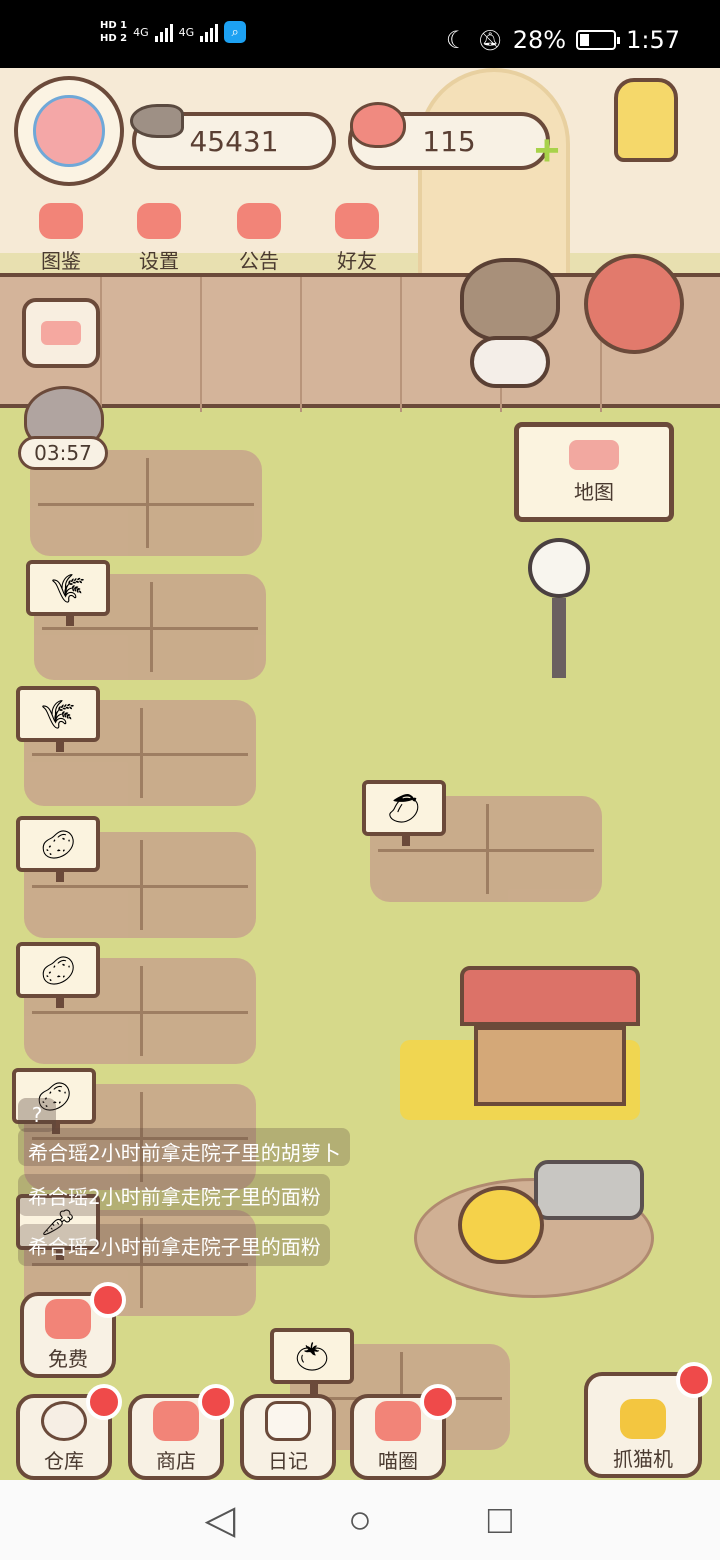  I want to click on moon-icon: ☾, so click(456, 40).